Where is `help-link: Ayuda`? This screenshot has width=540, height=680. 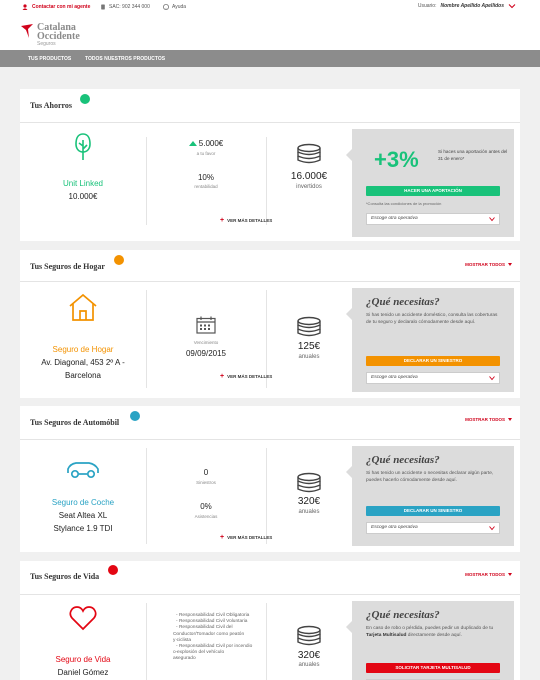
help-link: Ayuda is located at coordinates (174, 7).